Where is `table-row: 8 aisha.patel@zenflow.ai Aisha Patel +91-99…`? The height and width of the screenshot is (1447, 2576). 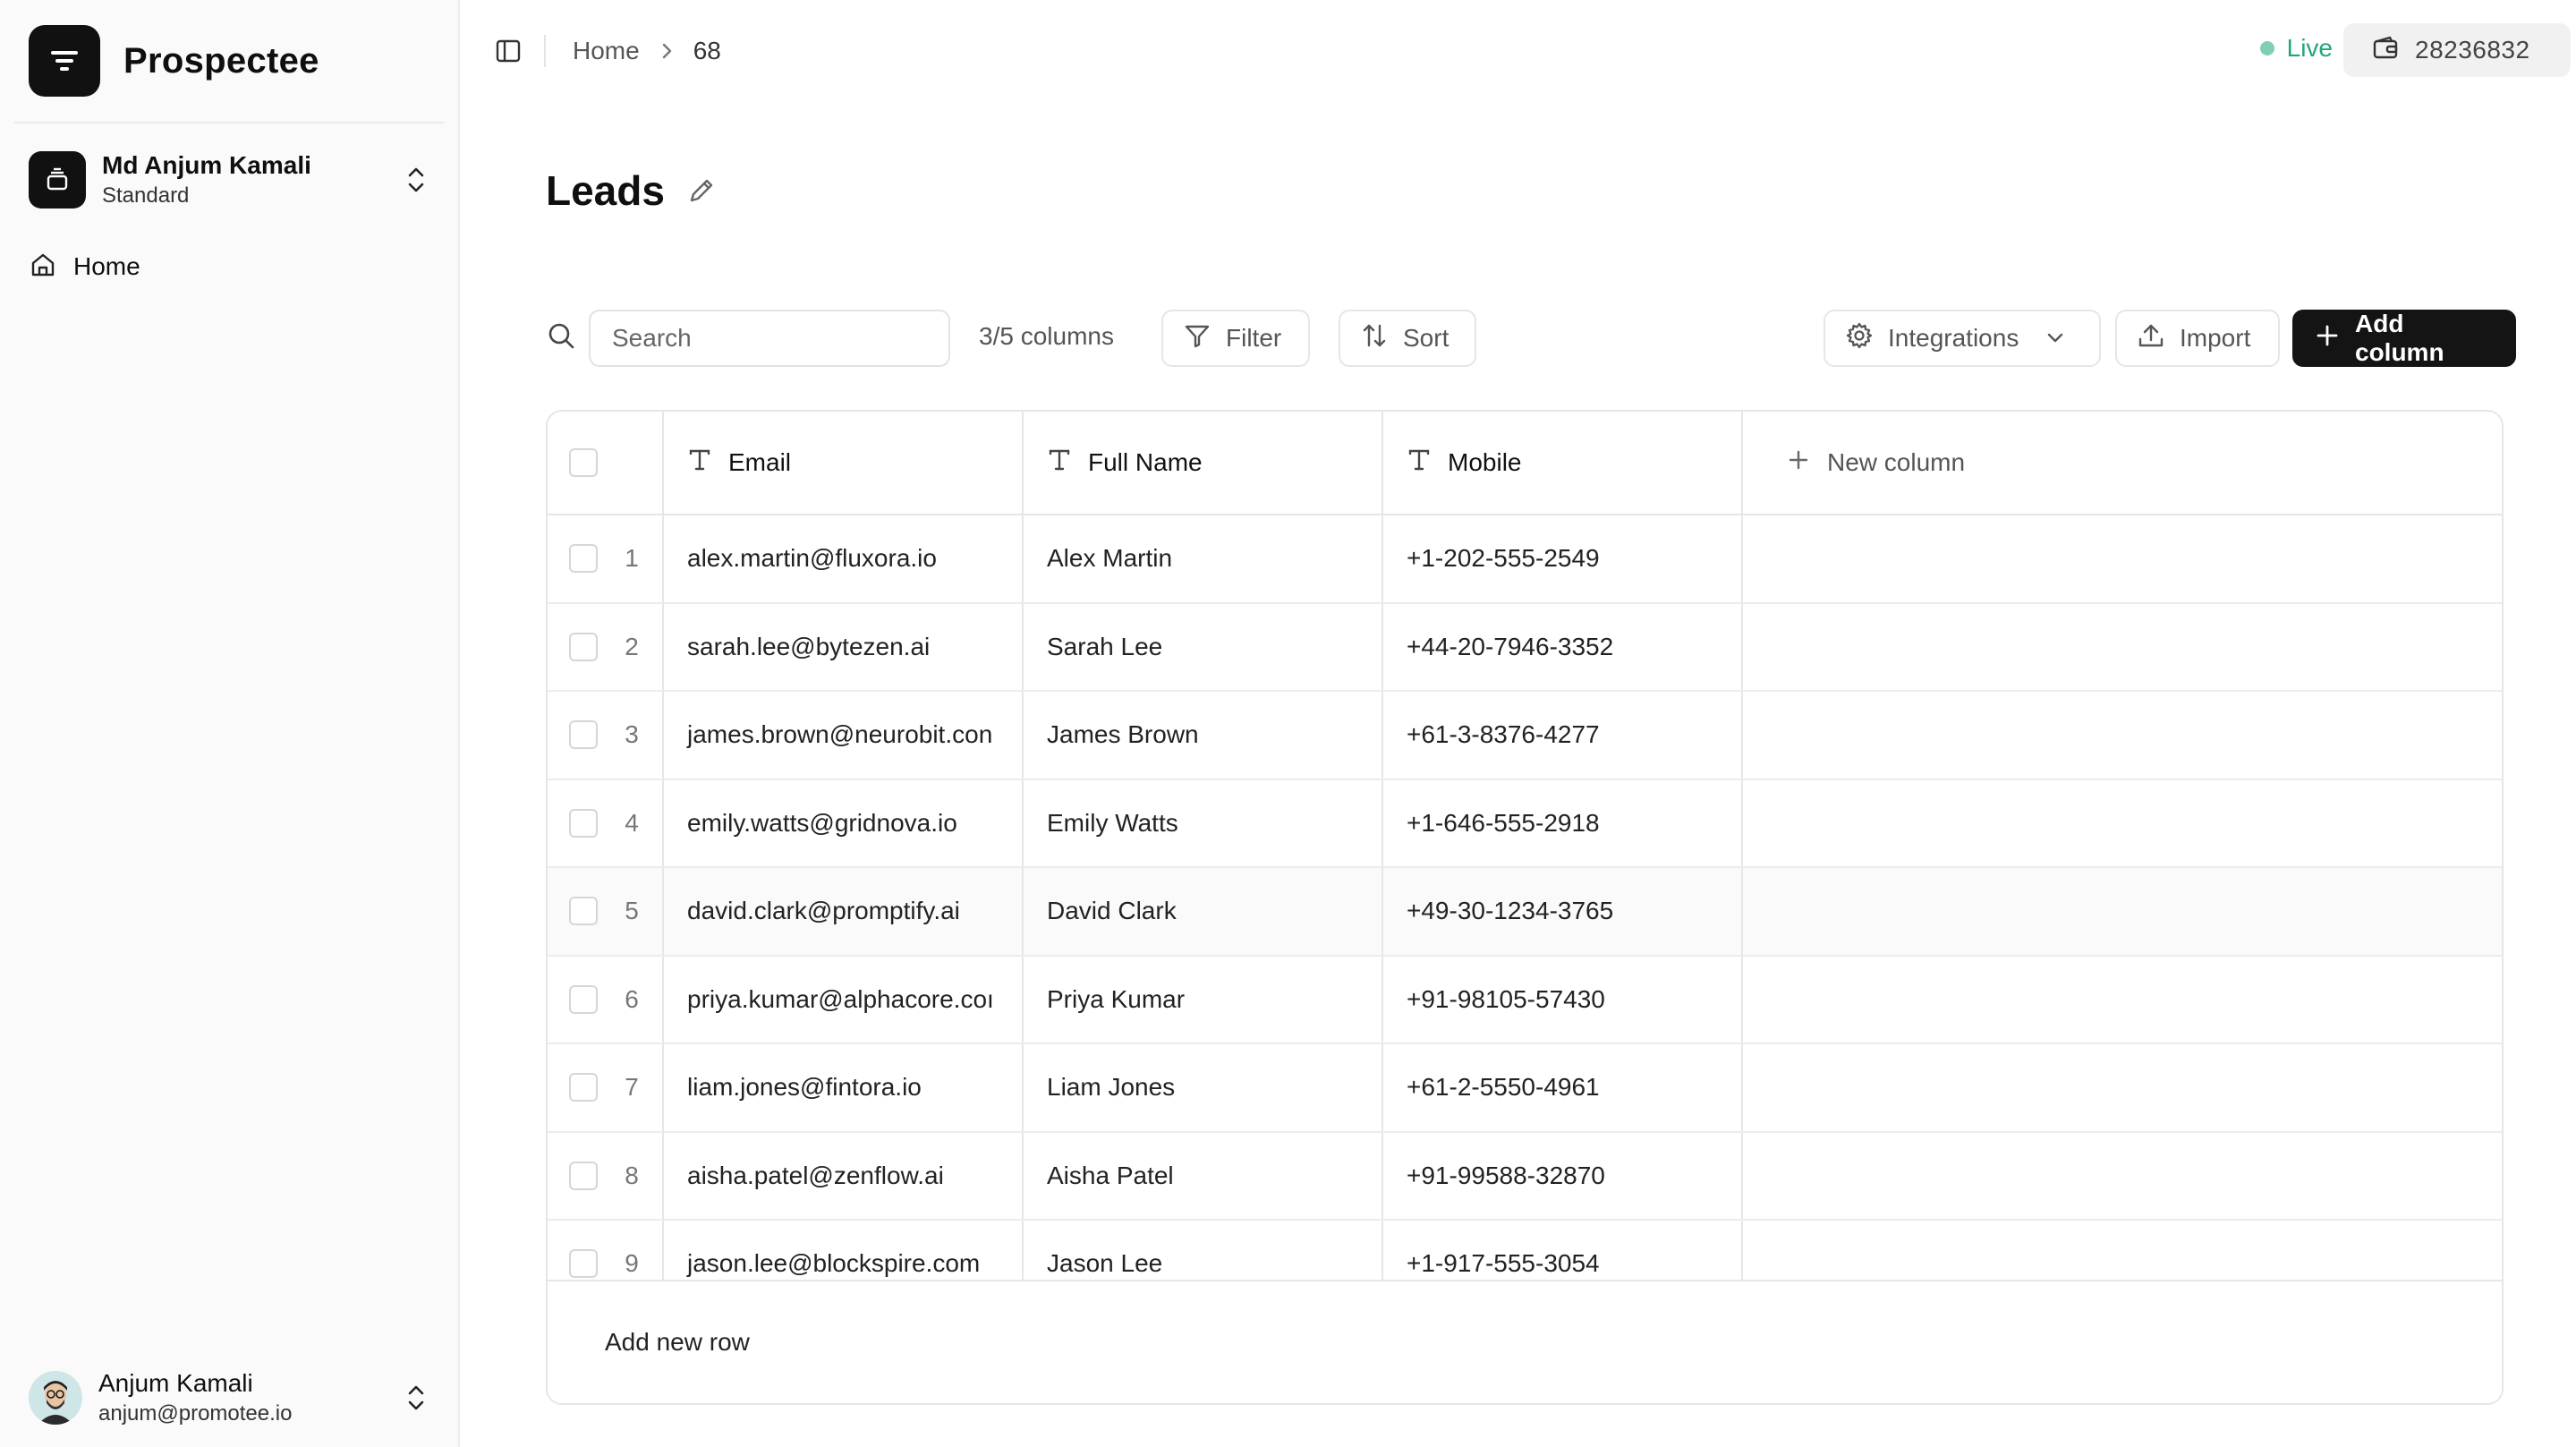 table-row: 8 aisha.patel@zenflow.ai Aisha Patel +91-99… is located at coordinates (1525, 1176).